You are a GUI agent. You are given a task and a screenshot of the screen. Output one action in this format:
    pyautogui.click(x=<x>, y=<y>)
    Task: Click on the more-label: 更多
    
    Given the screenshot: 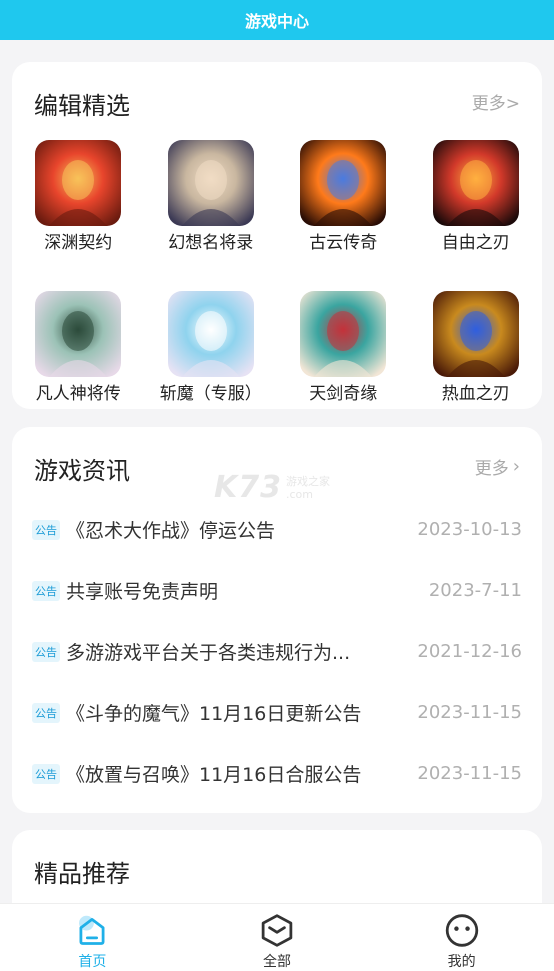 What is the action you would take?
    pyautogui.click(x=491, y=469)
    